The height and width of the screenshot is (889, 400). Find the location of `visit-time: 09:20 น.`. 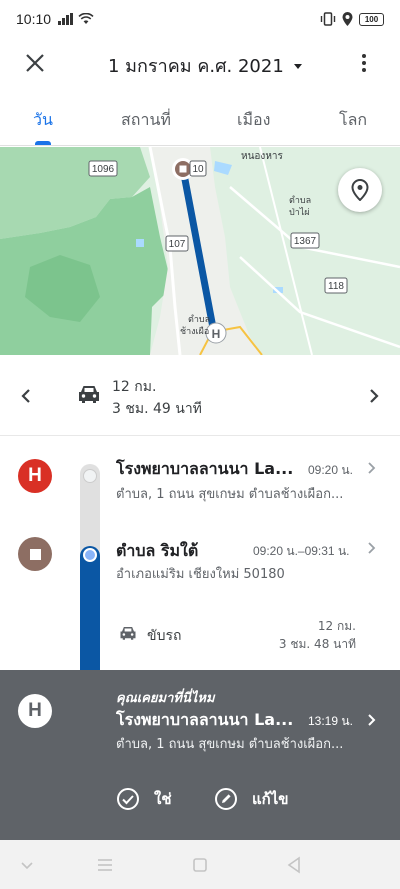

visit-time: 09:20 น. is located at coordinates (330, 470).